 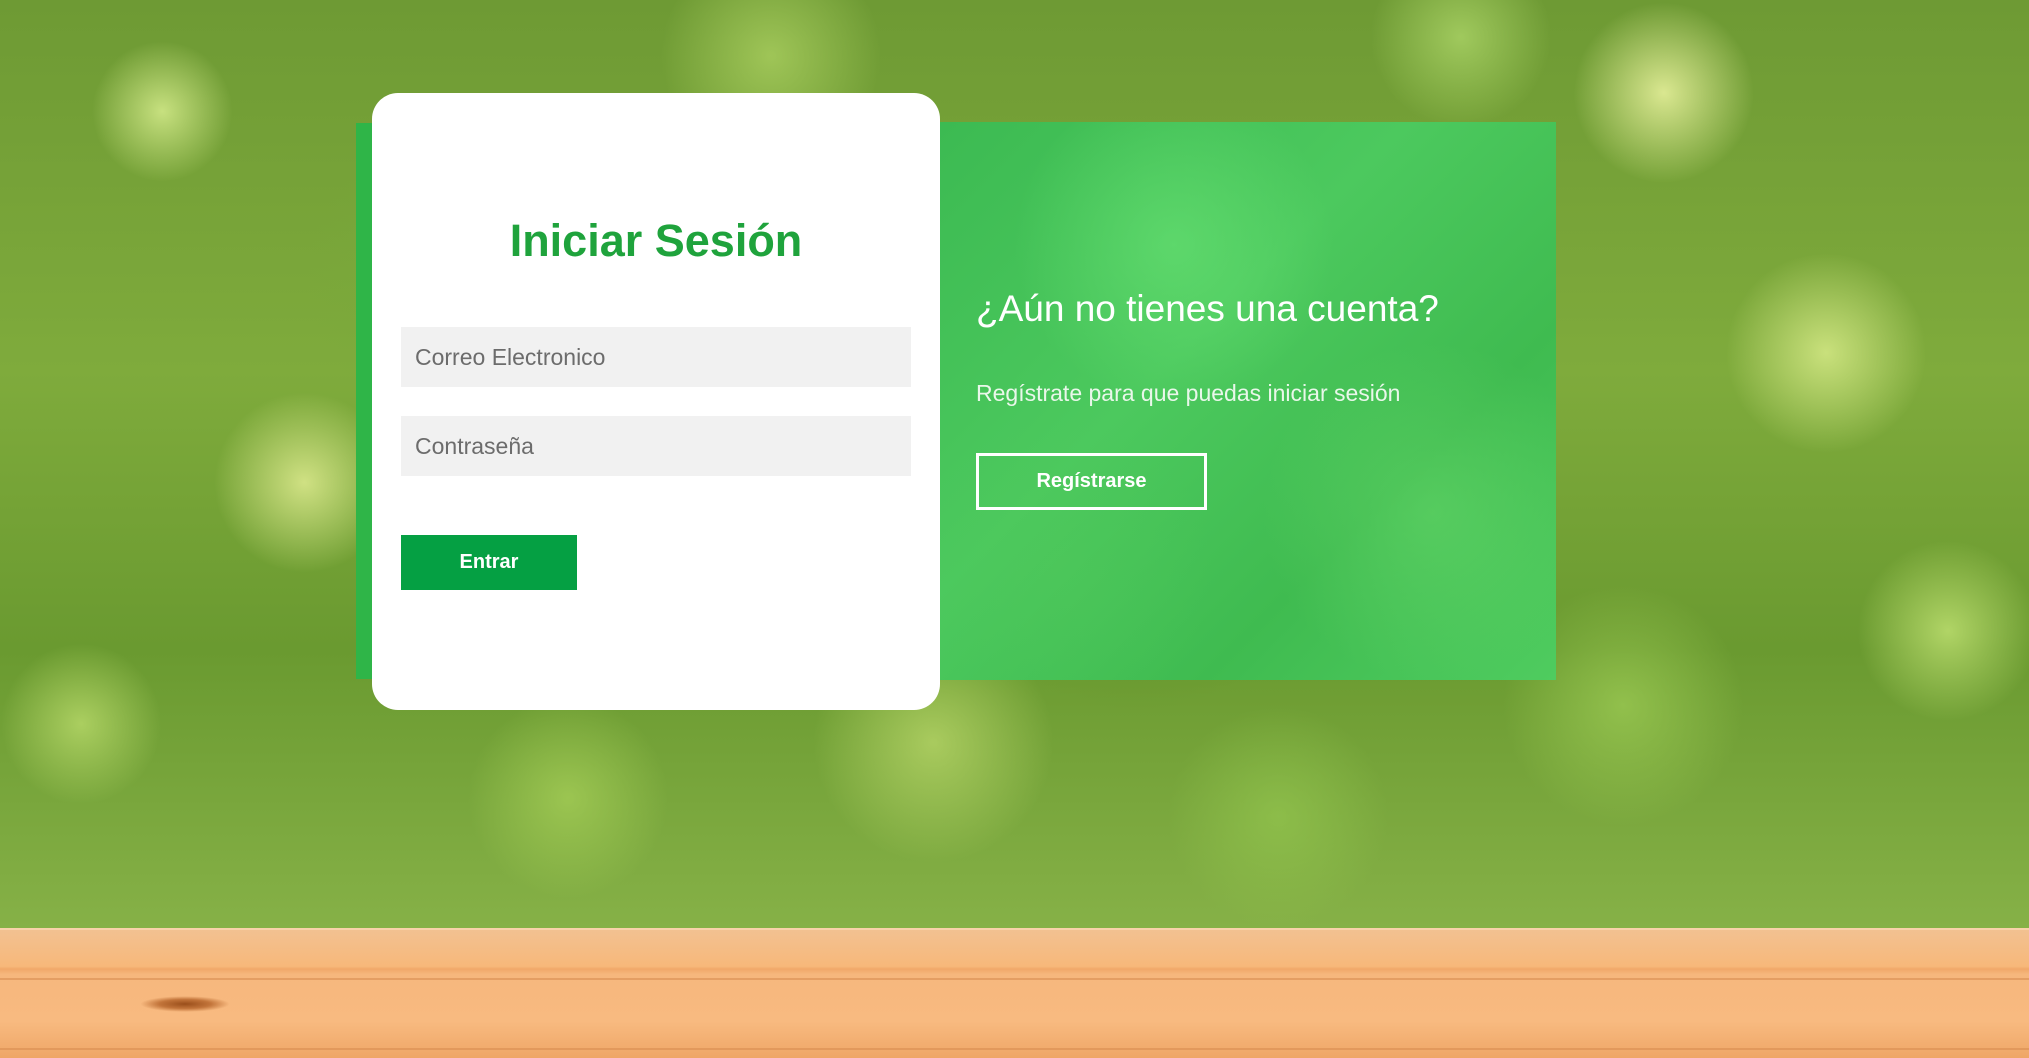 I want to click on register-button: Regístrarse, so click(x=1091, y=481).